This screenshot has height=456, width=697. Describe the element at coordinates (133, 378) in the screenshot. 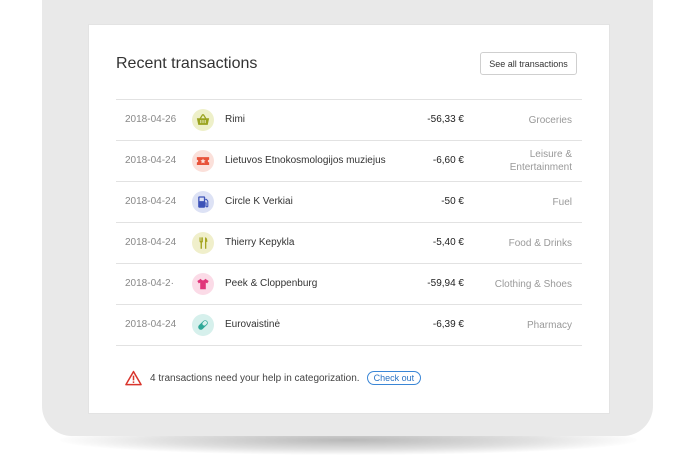

I see `warning-icon` at that location.